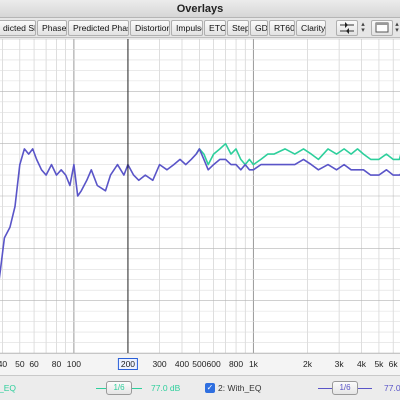 This screenshot has width=400, height=400. What do you see at coordinates (396, 27) in the screenshot?
I see `window-dropdown-icon: ▴ ▾` at bounding box center [396, 27].